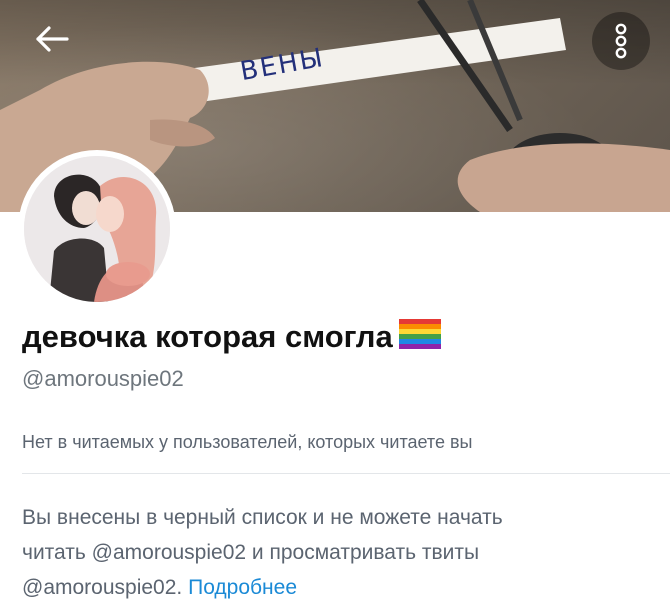  I want to click on more-options-icon, so click(621, 41).